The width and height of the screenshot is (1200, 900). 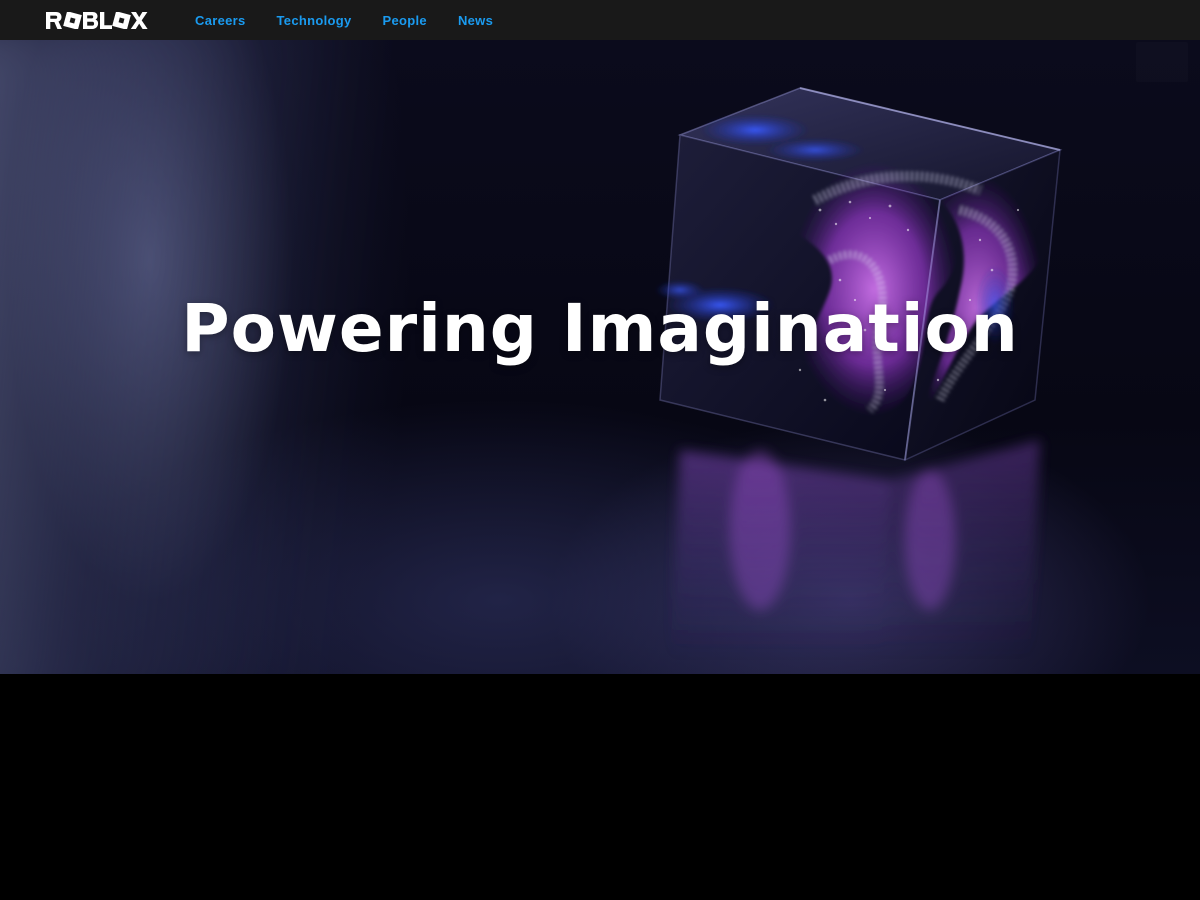 I want to click on top-navigation: Careers Technology People News, so click(x=600, y=20).